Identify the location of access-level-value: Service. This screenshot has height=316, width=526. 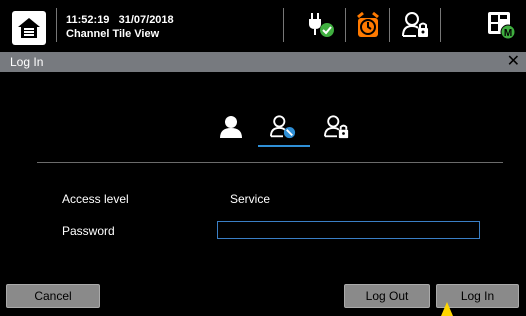
(250, 199).